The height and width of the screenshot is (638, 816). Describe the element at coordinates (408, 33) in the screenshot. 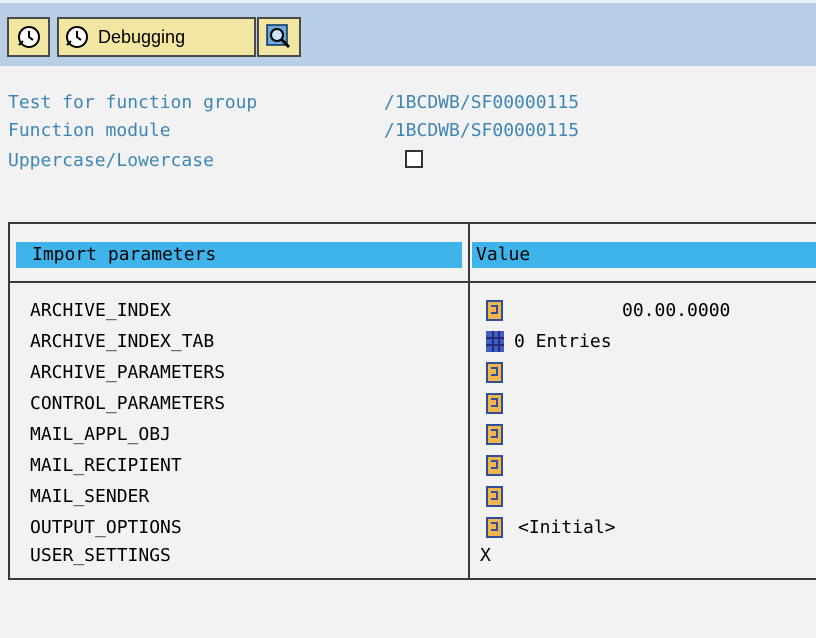

I see `application-toolbar: Debugging` at that location.